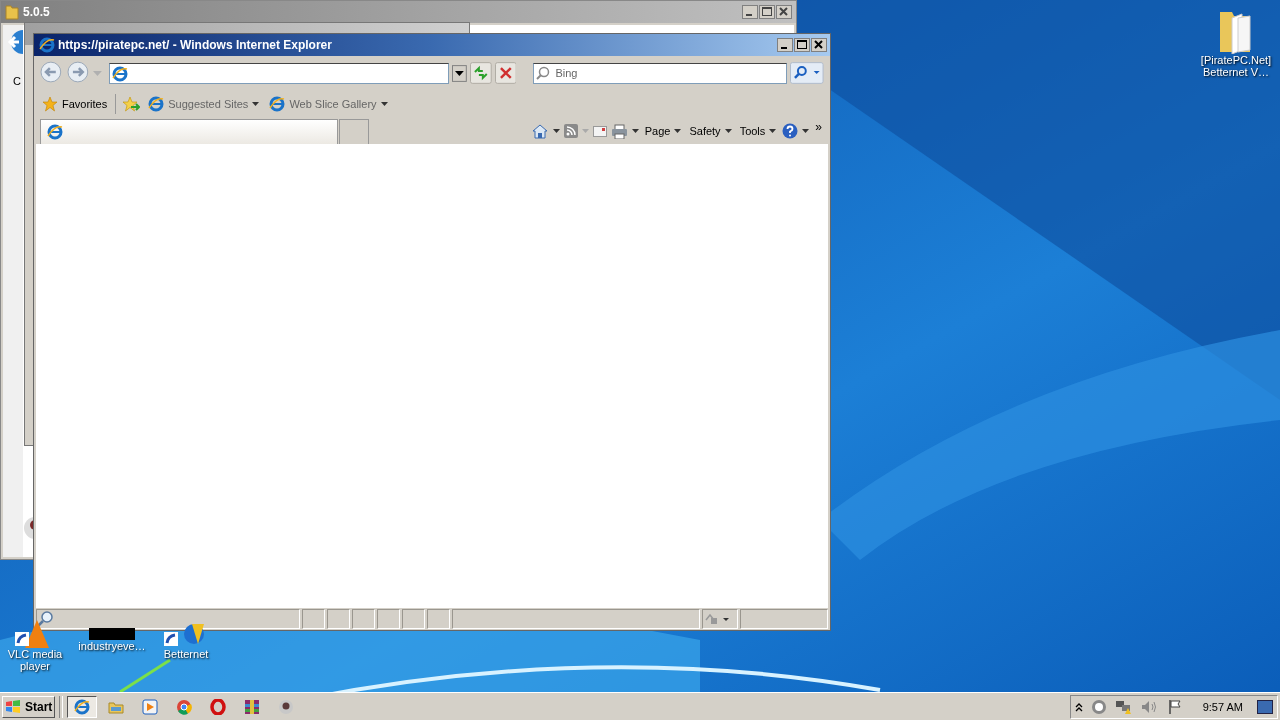 The width and height of the screenshot is (1280, 720). Describe the element at coordinates (790, 131) in the screenshot. I see `help-icon` at that location.